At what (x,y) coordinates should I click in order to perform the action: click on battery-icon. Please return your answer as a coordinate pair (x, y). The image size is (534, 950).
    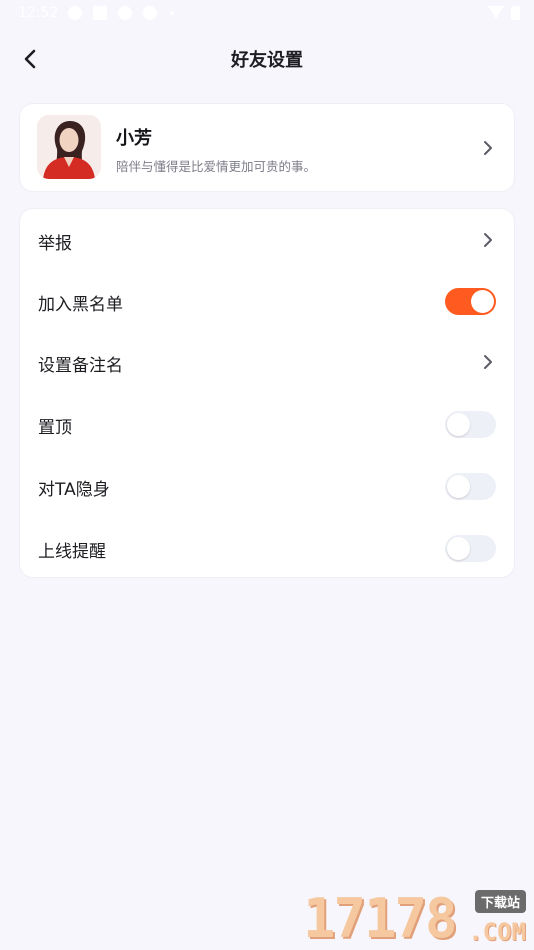
    Looking at the image, I should click on (515, 13).